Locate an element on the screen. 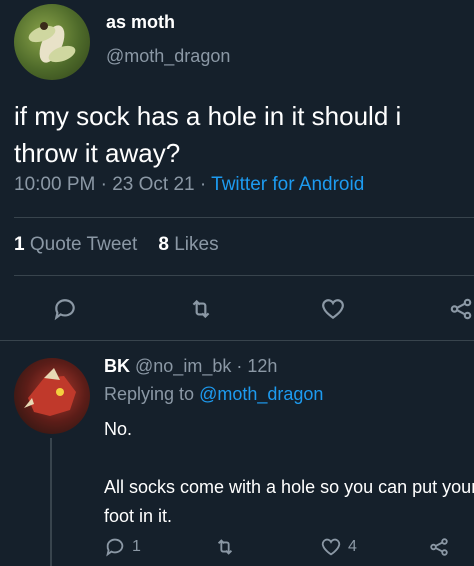 The height and width of the screenshot is (566, 474). reply-count: 1 is located at coordinates (136, 546).